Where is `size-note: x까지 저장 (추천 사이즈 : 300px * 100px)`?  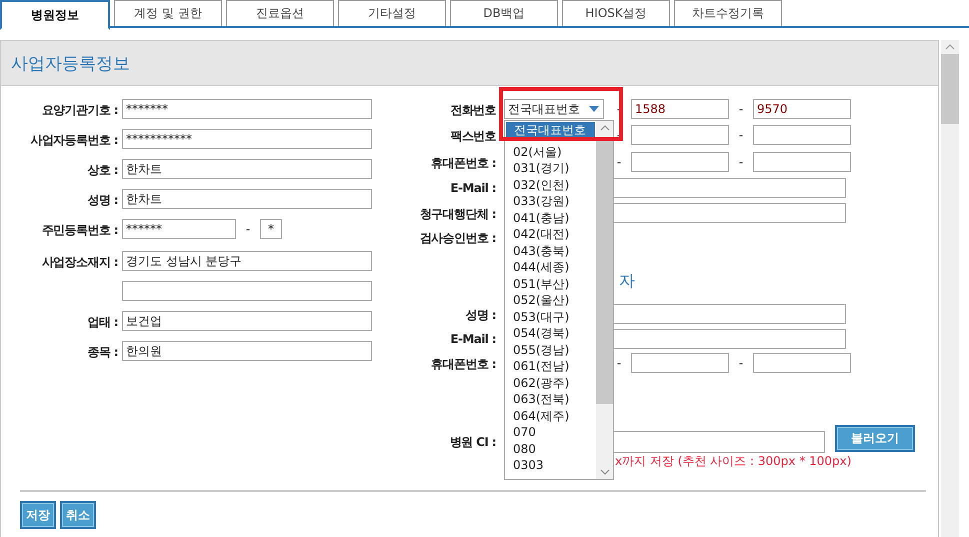
size-note: x까지 저장 (추천 사이즈 : 300px * 100px) is located at coordinates (733, 461).